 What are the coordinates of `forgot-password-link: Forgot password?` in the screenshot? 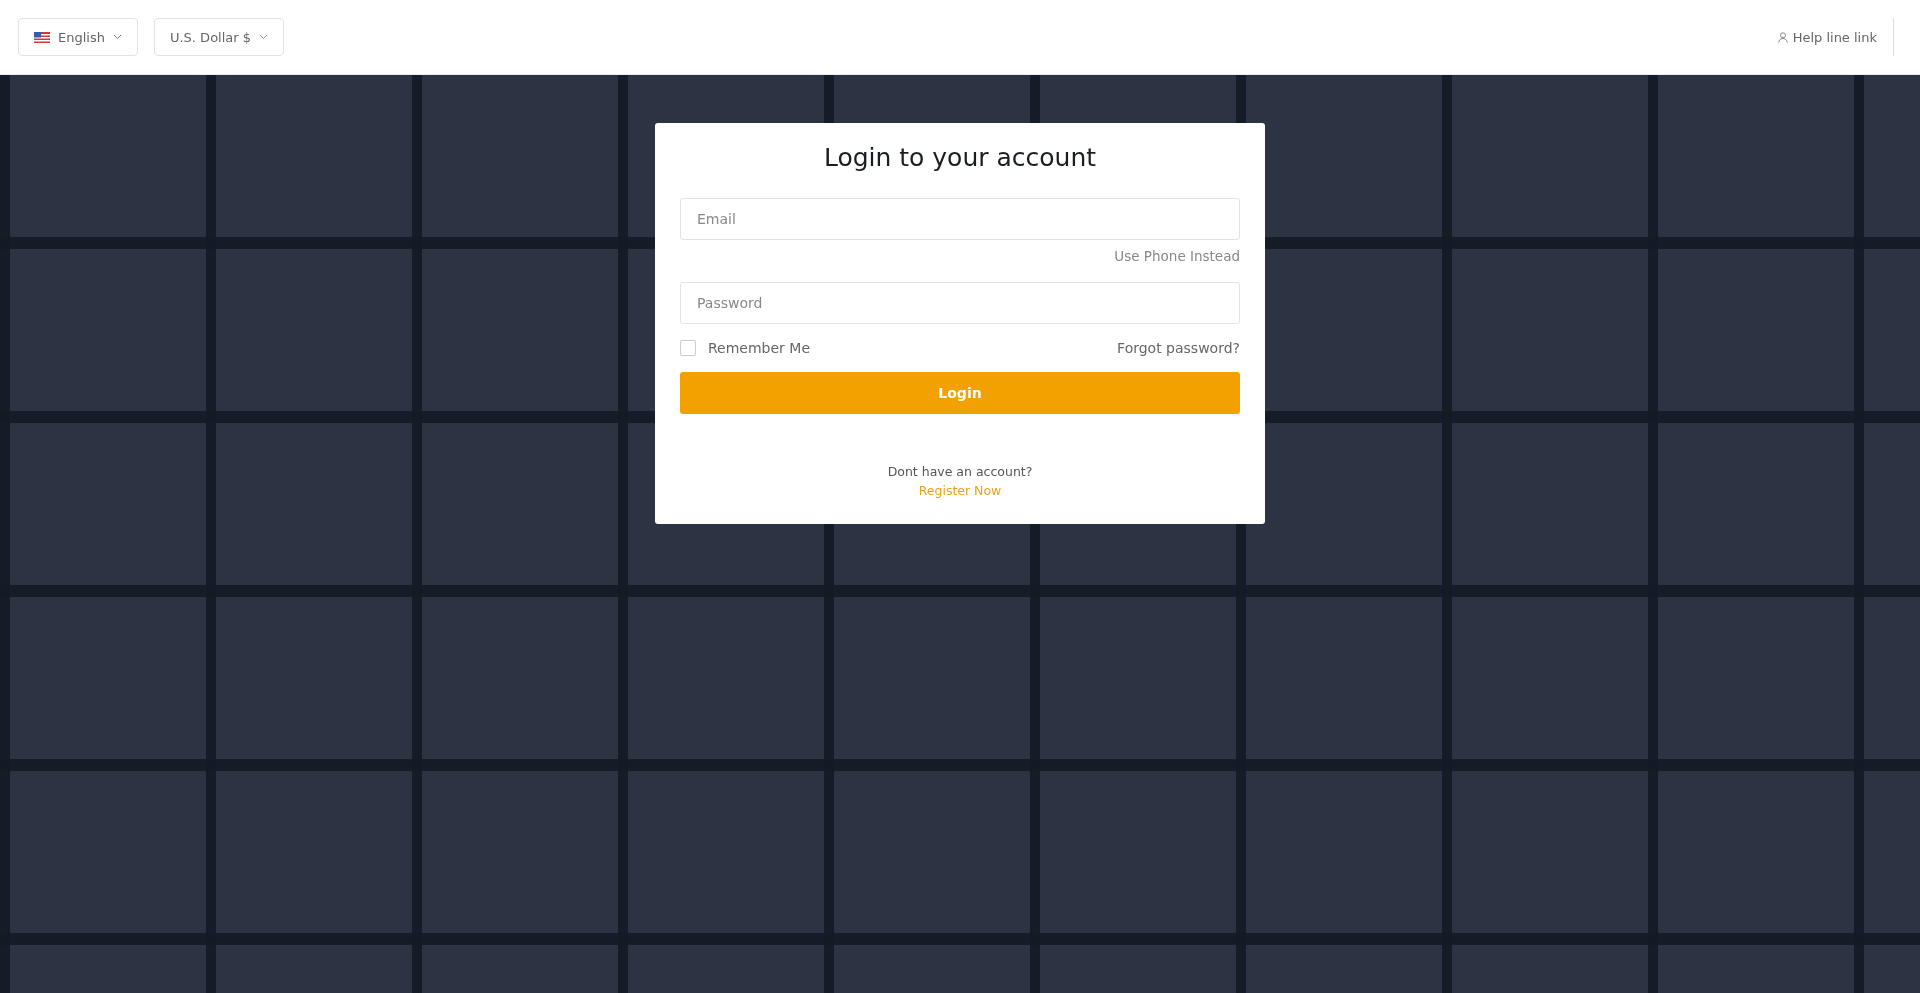 It's located at (1178, 348).